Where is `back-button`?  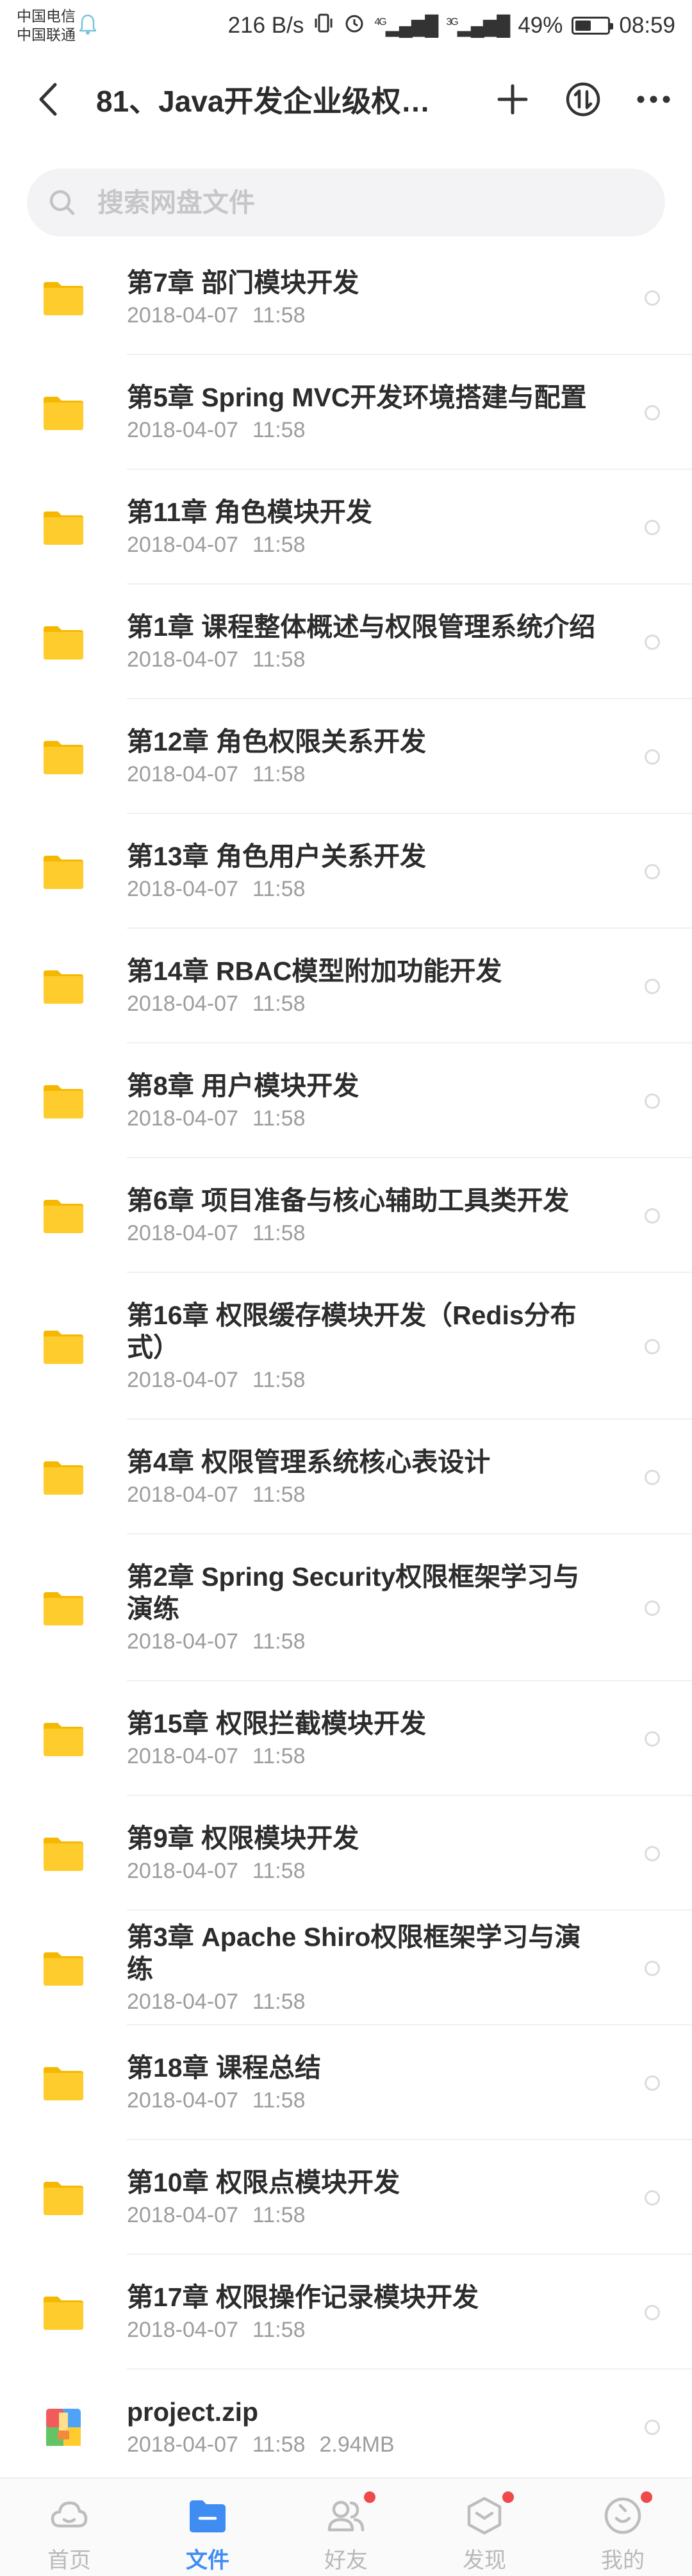
back-button is located at coordinates (48, 99).